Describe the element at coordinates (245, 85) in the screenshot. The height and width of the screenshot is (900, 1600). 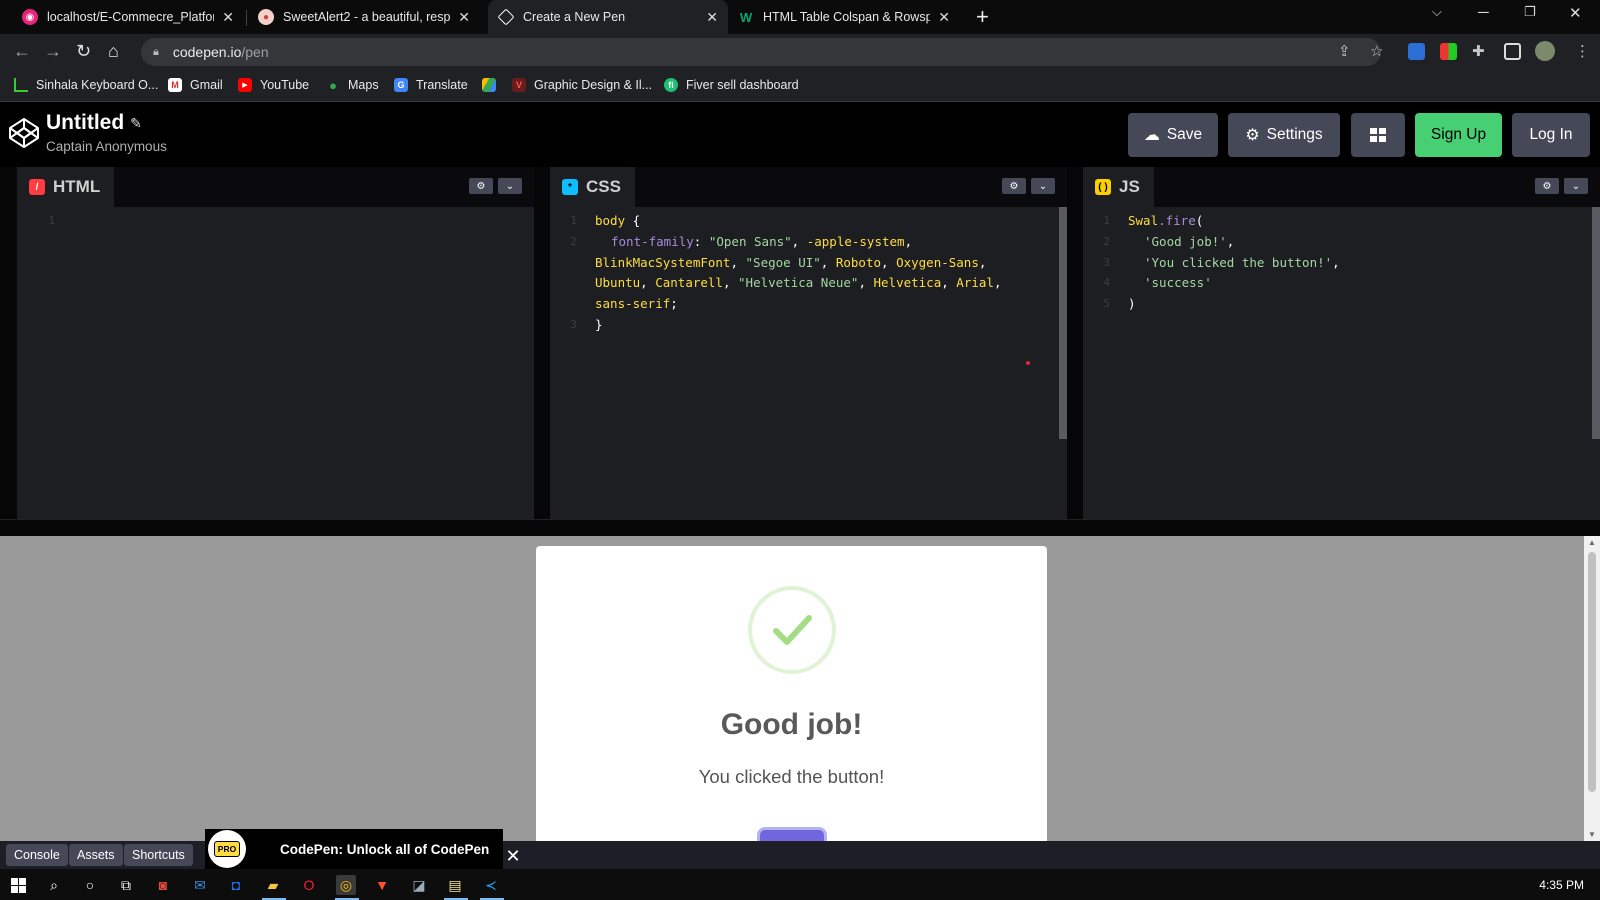
I see `youtube-icon: ▶` at that location.